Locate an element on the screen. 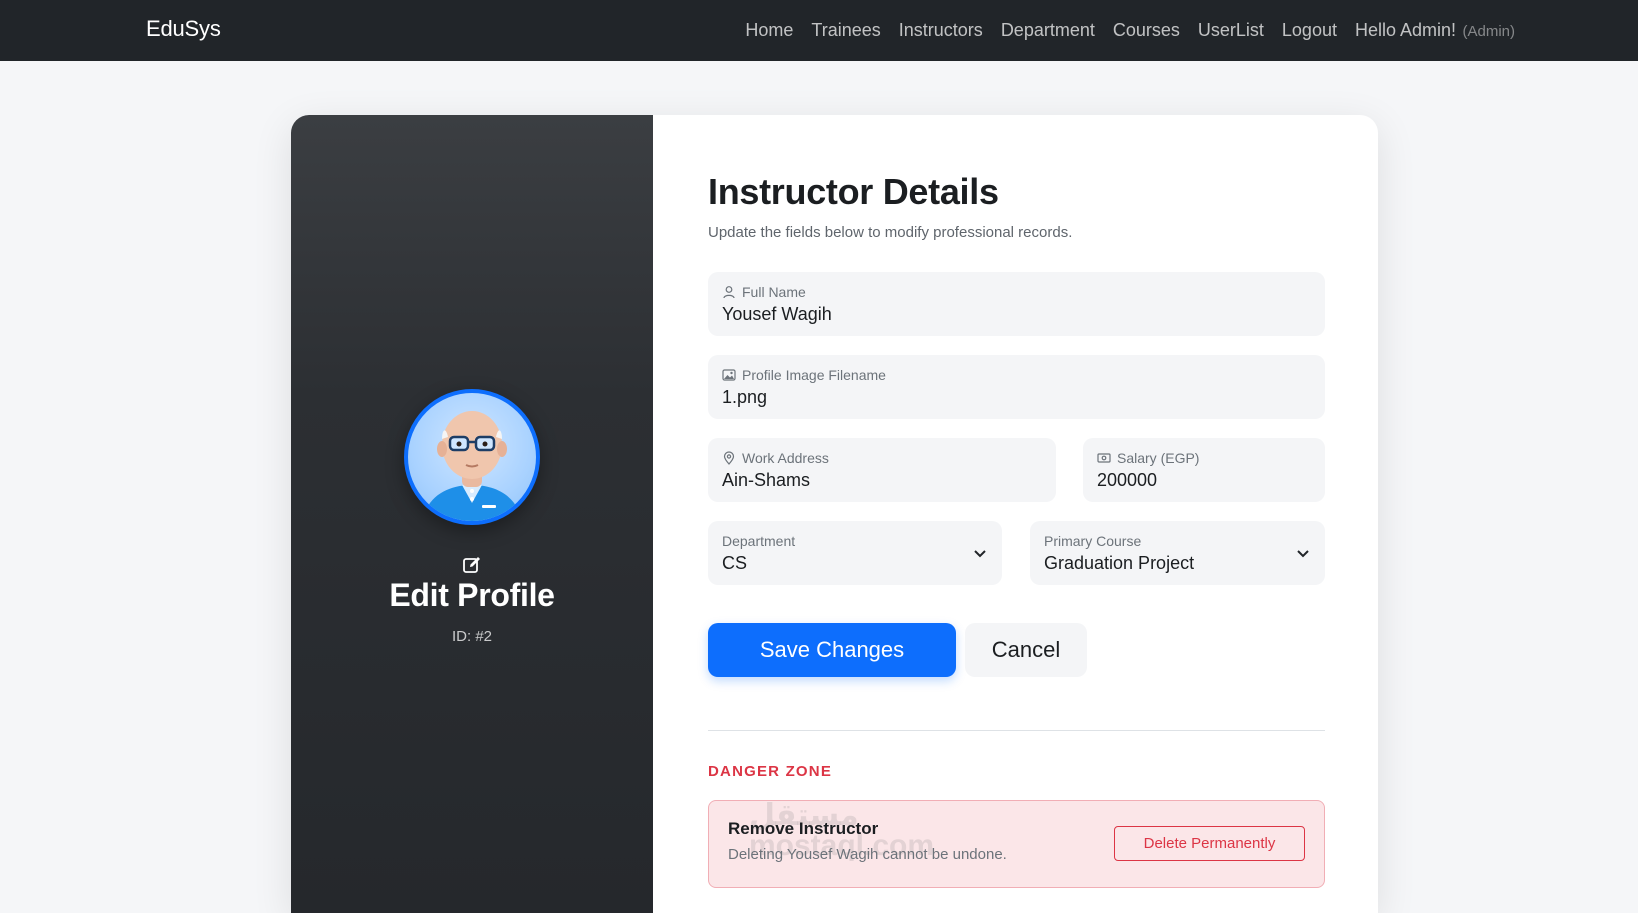  section-divider is located at coordinates (1016, 730).